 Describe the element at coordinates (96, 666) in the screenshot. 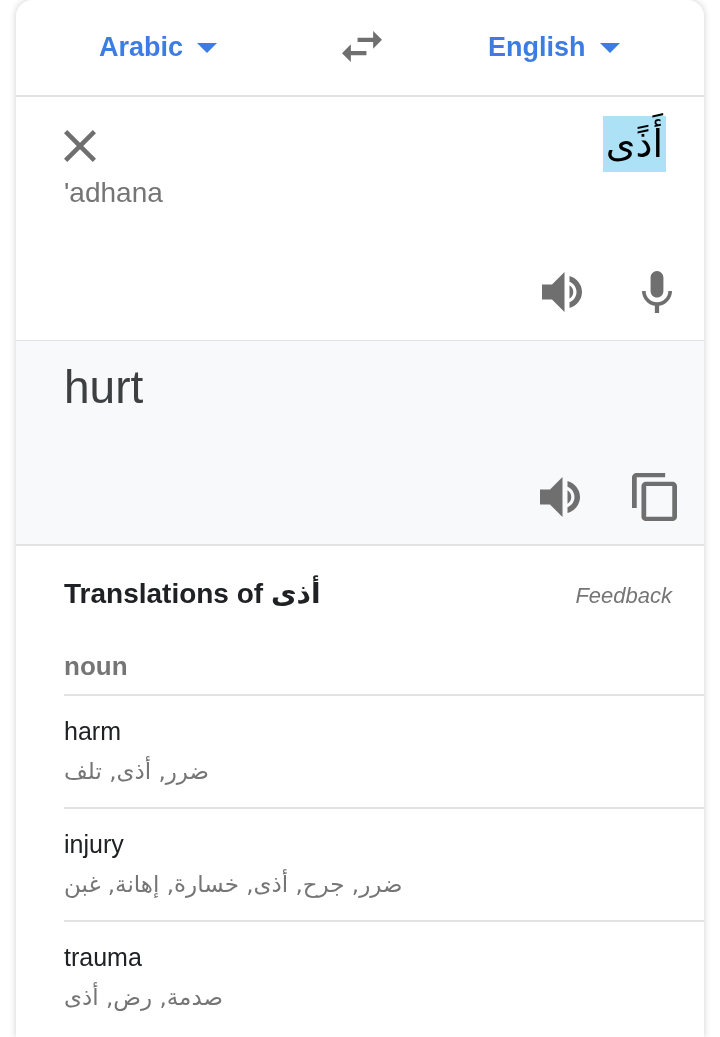

I see `part-of-speech-label: noun` at that location.